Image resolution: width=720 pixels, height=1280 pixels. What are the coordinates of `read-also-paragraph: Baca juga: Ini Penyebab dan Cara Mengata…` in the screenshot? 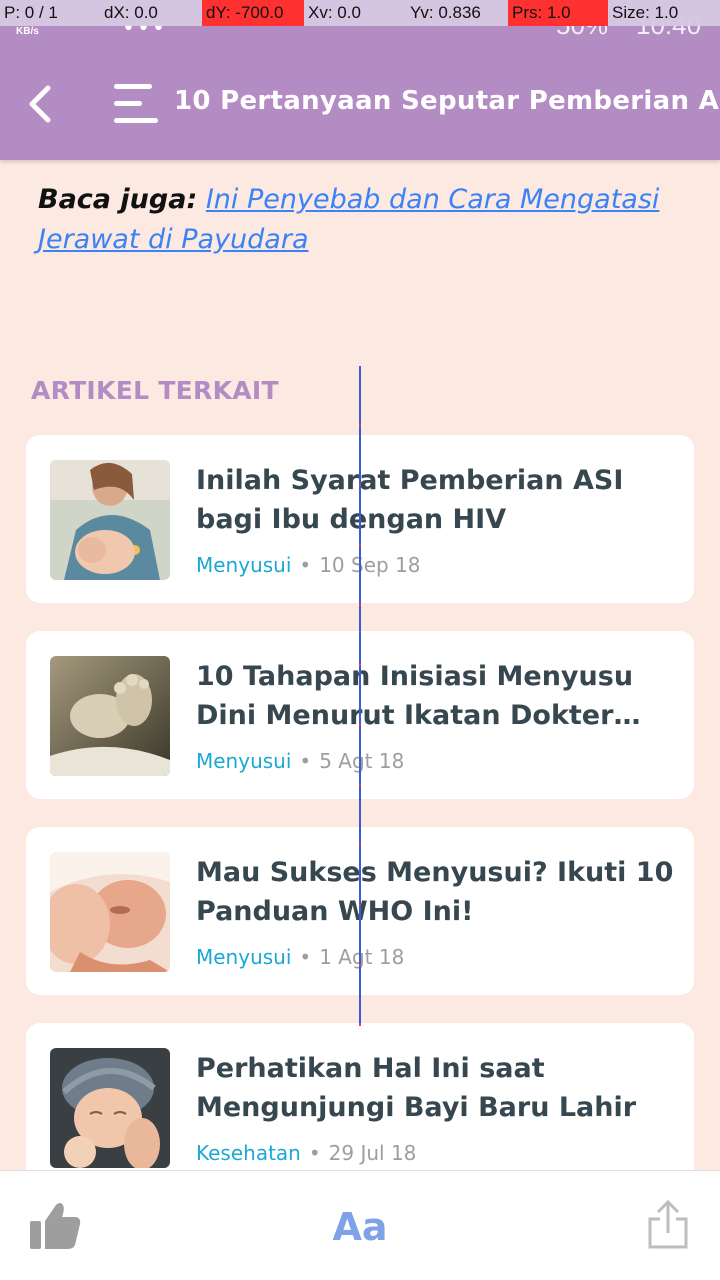 It's located at (358, 220).